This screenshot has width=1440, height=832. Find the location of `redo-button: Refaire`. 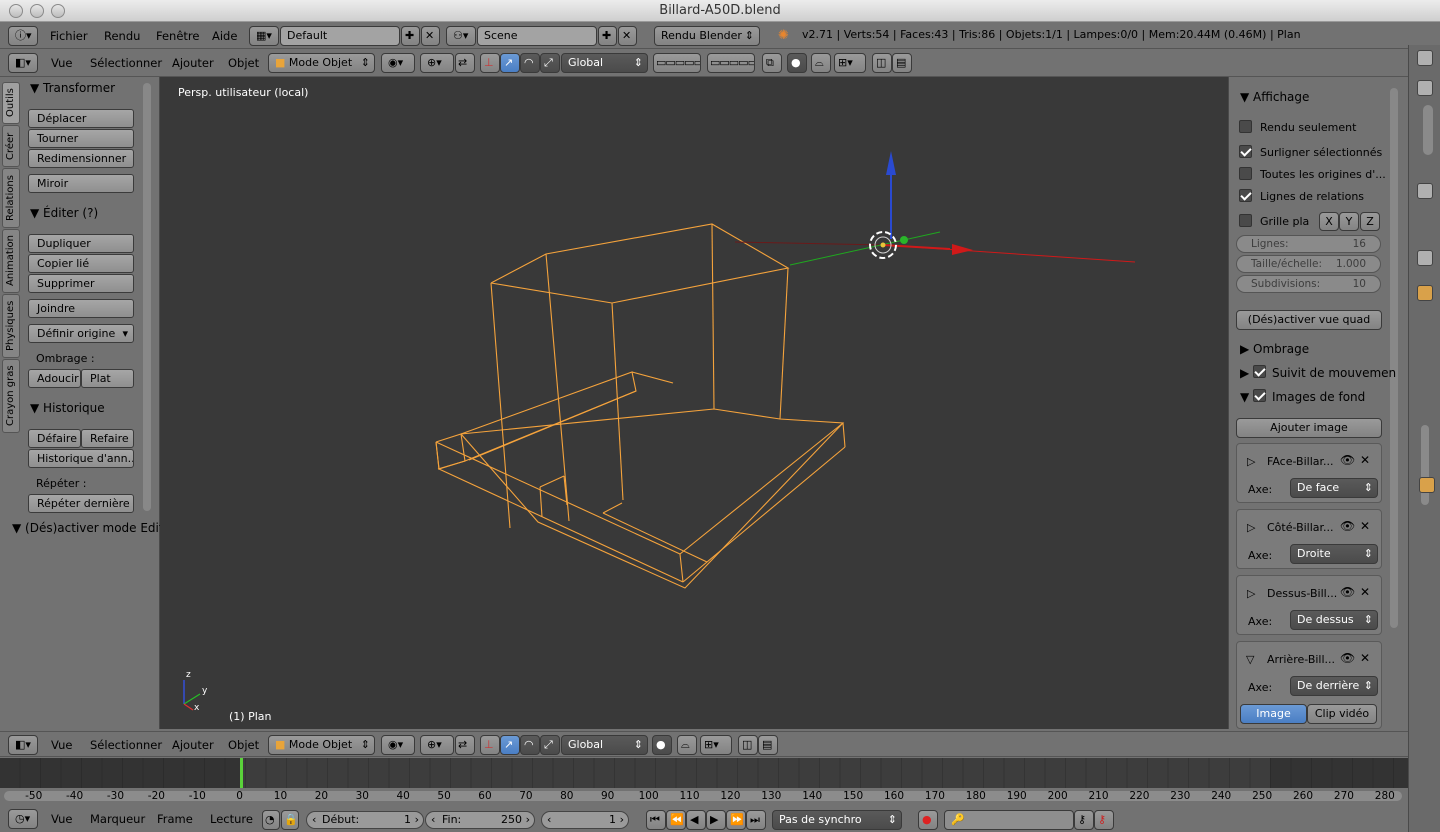

redo-button: Refaire is located at coordinates (107, 438).